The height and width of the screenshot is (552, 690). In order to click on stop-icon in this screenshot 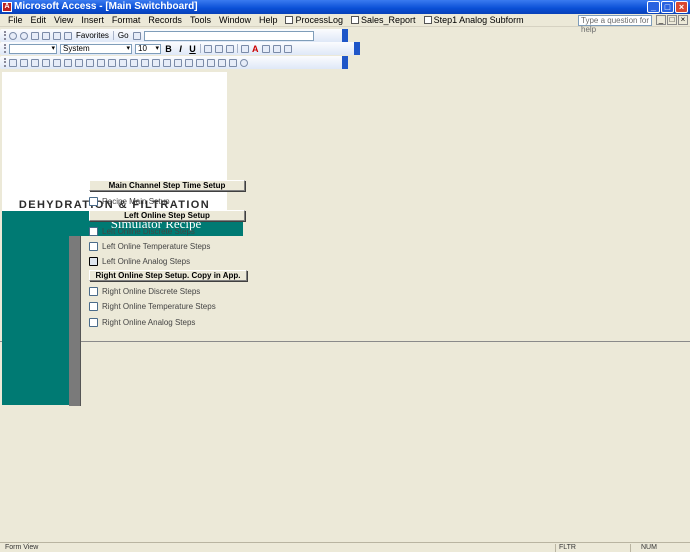, I will do `click(35, 35)`.